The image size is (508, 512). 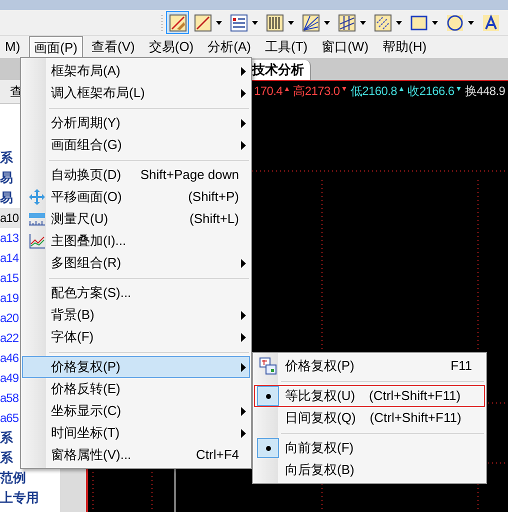 I want to click on menu-item: 价格反转(E), so click(x=136, y=389).